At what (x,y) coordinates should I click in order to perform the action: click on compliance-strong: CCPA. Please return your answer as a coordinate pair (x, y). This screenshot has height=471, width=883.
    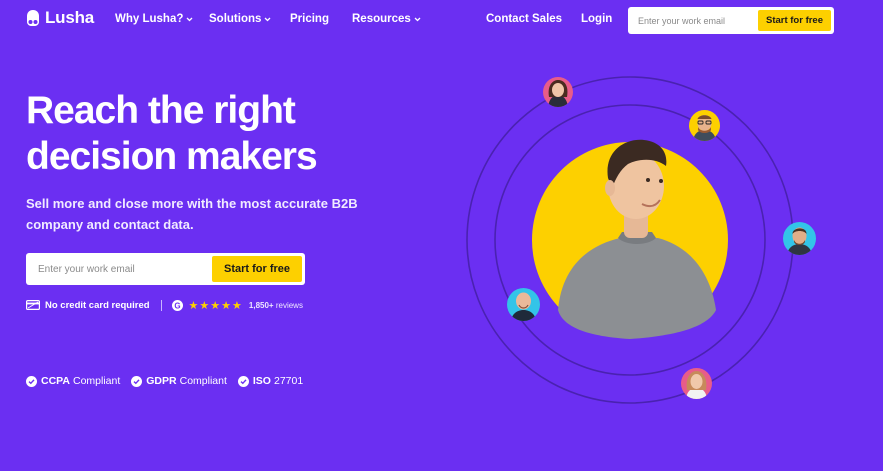
    Looking at the image, I should click on (55, 381).